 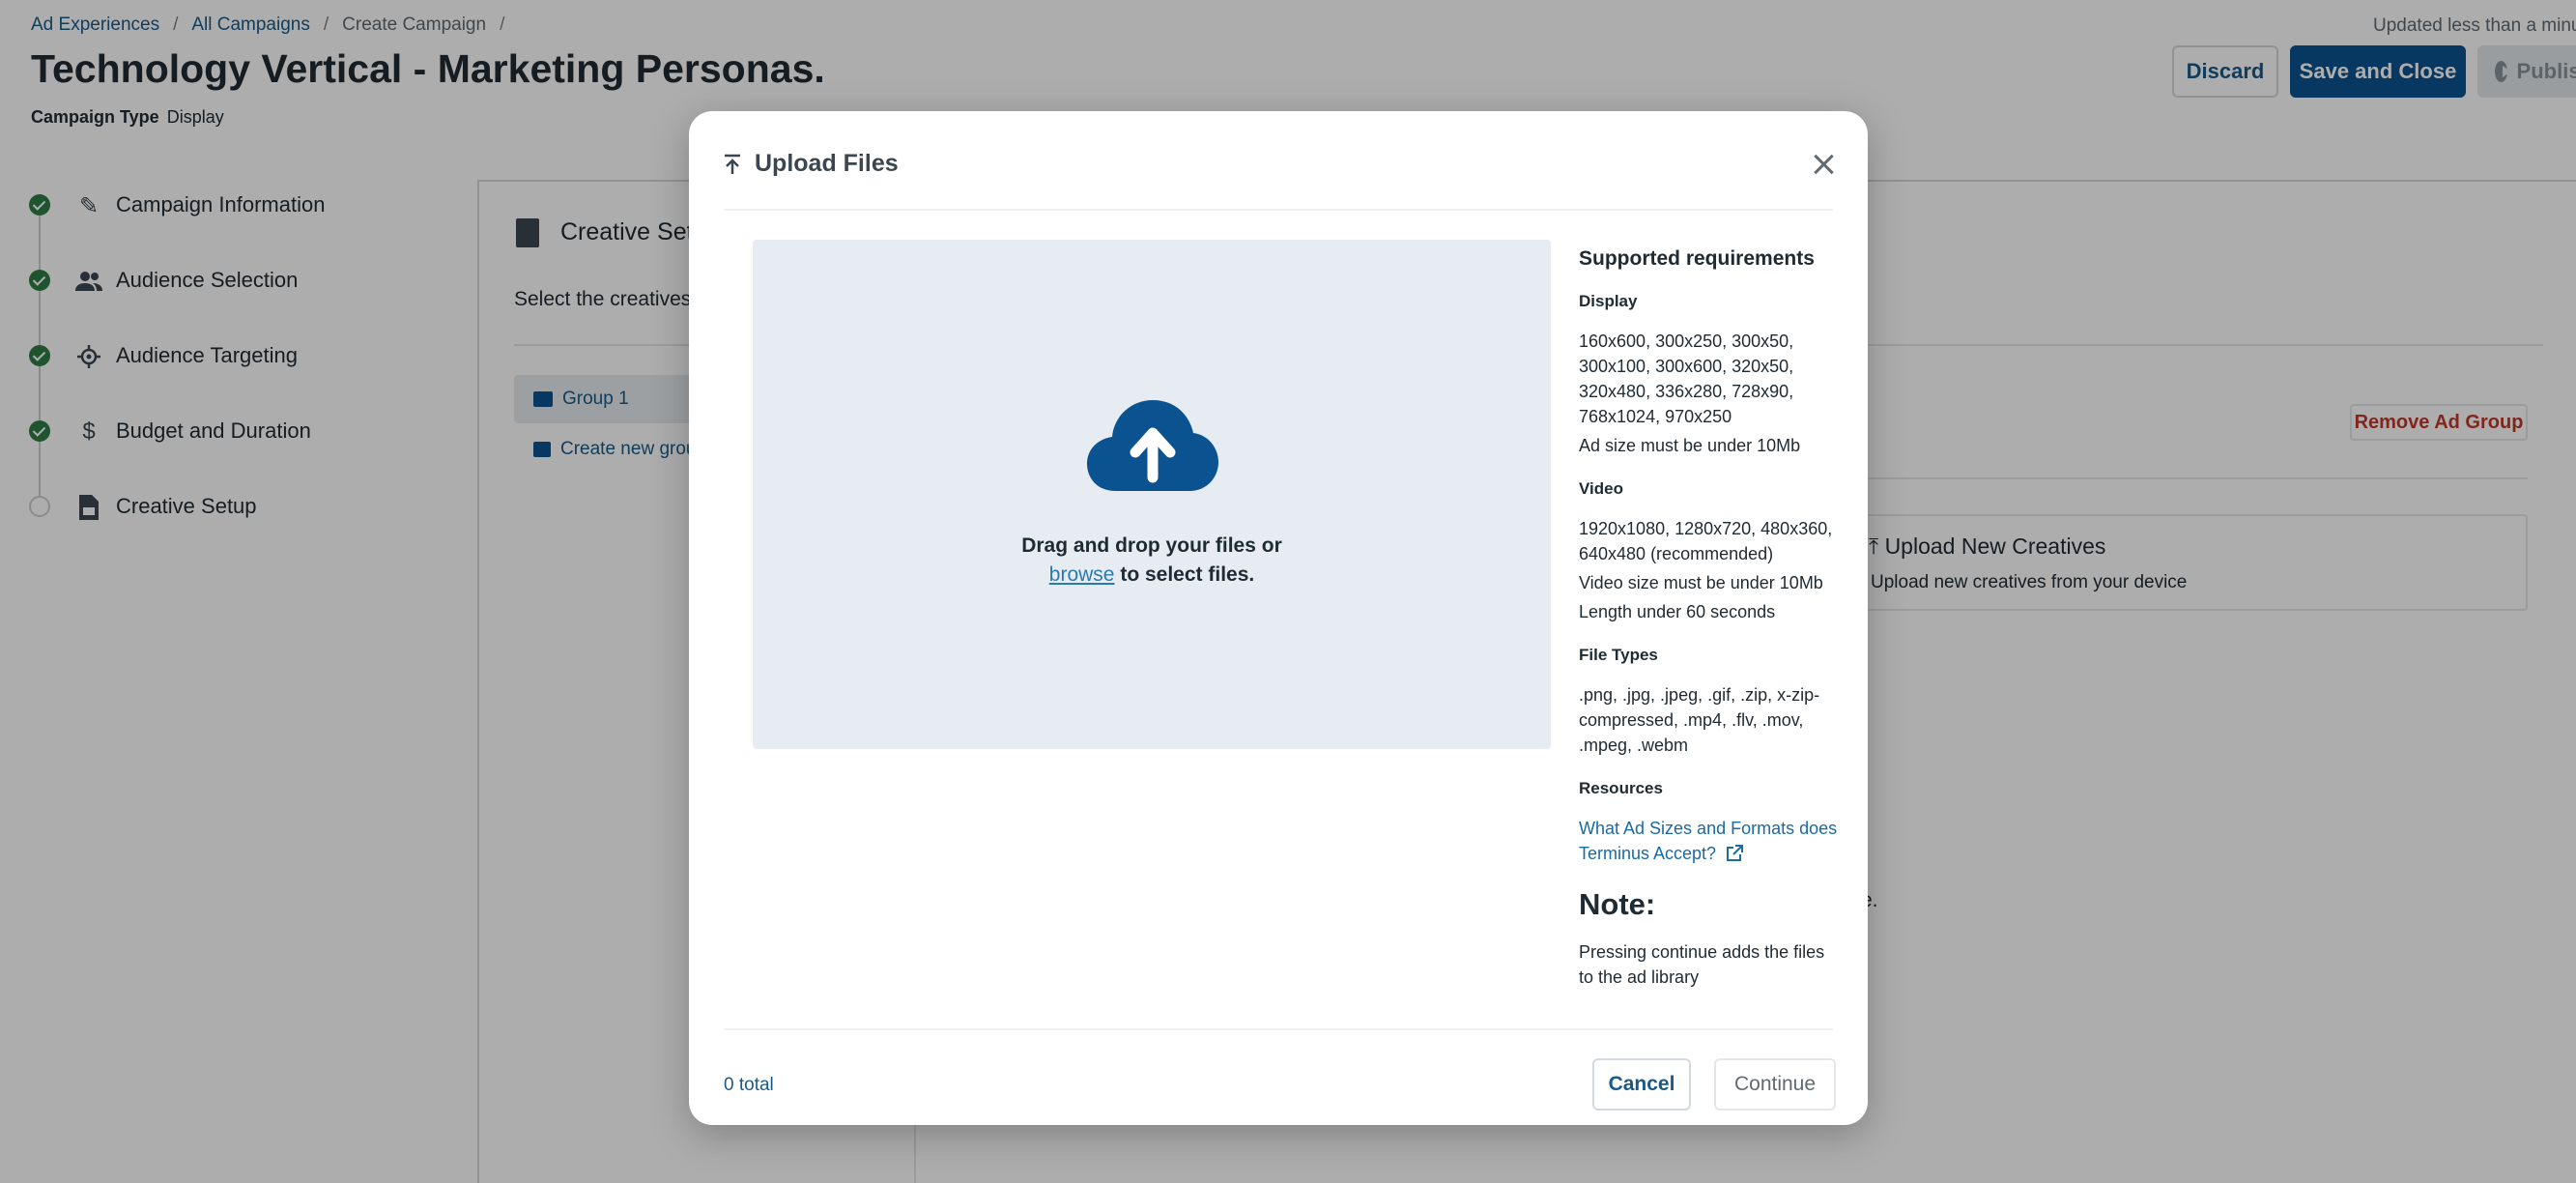 What do you see at coordinates (1601, 489) in the screenshot?
I see `video-heading: Video` at bounding box center [1601, 489].